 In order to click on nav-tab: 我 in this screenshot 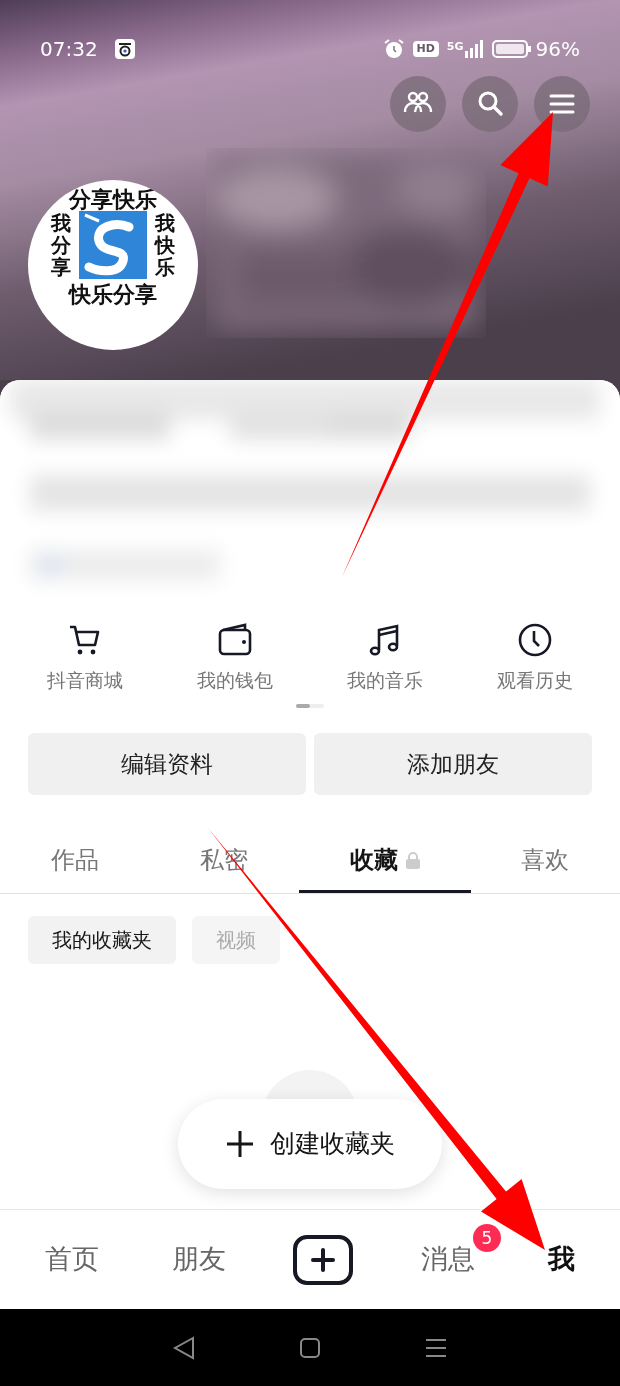, I will do `click(562, 1259)`.